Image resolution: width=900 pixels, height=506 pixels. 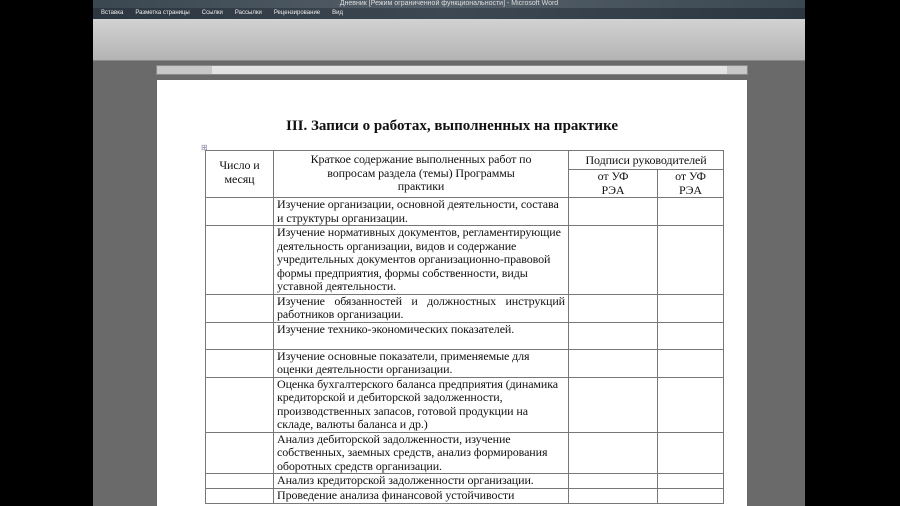 What do you see at coordinates (449, 40) in the screenshot?
I see `ribbon` at bounding box center [449, 40].